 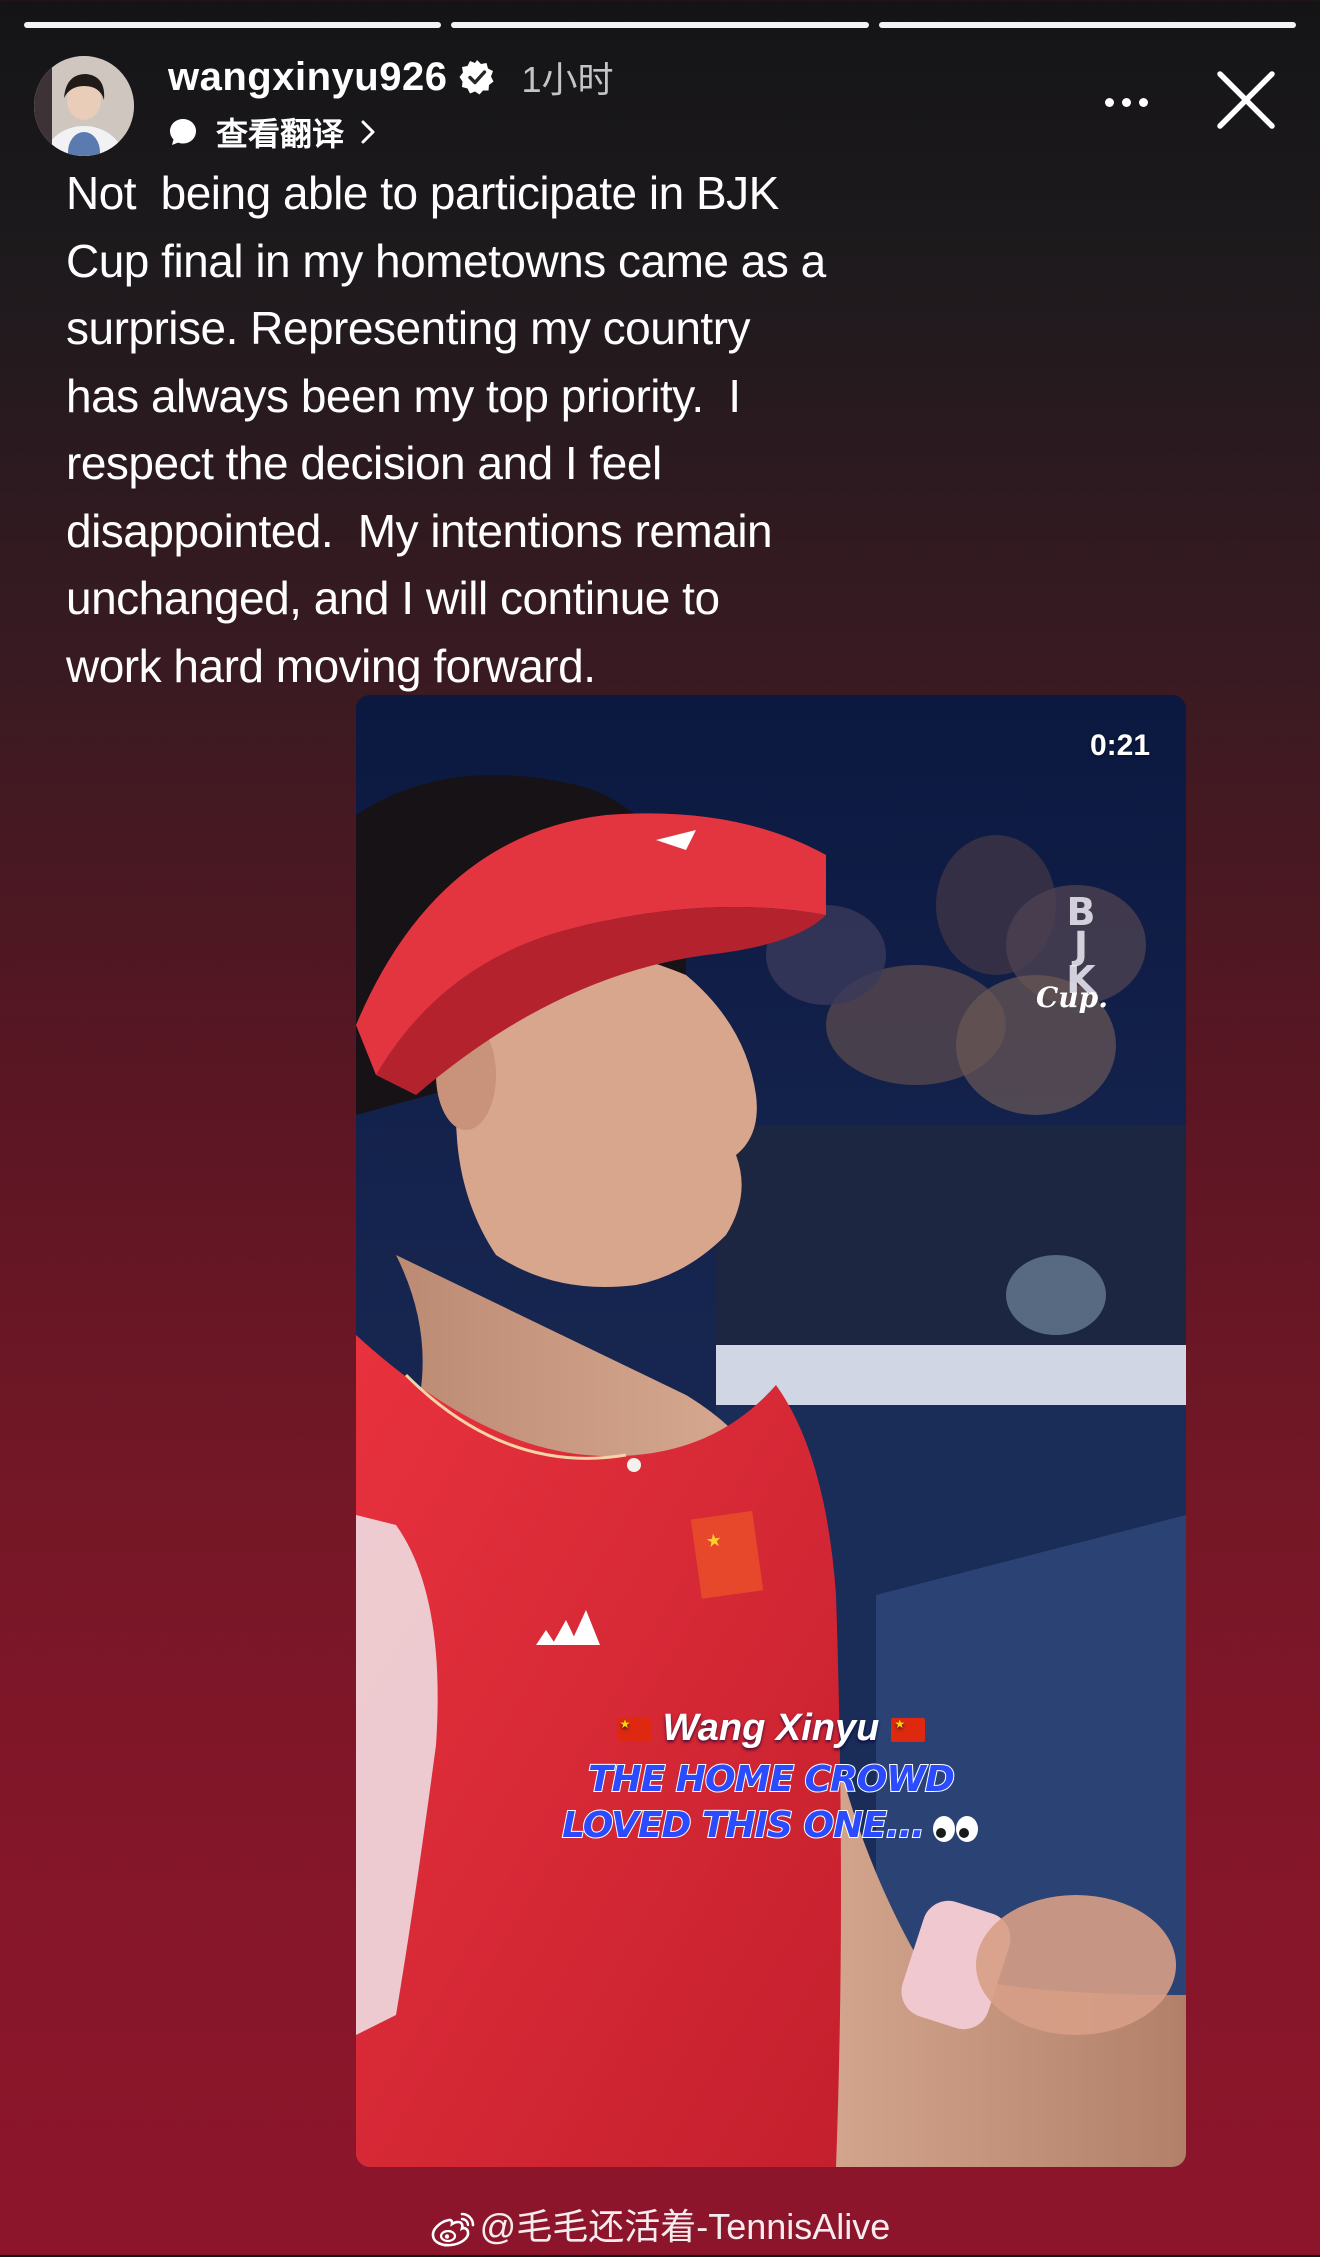 I want to click on avatar, so click(x=84, y=106).